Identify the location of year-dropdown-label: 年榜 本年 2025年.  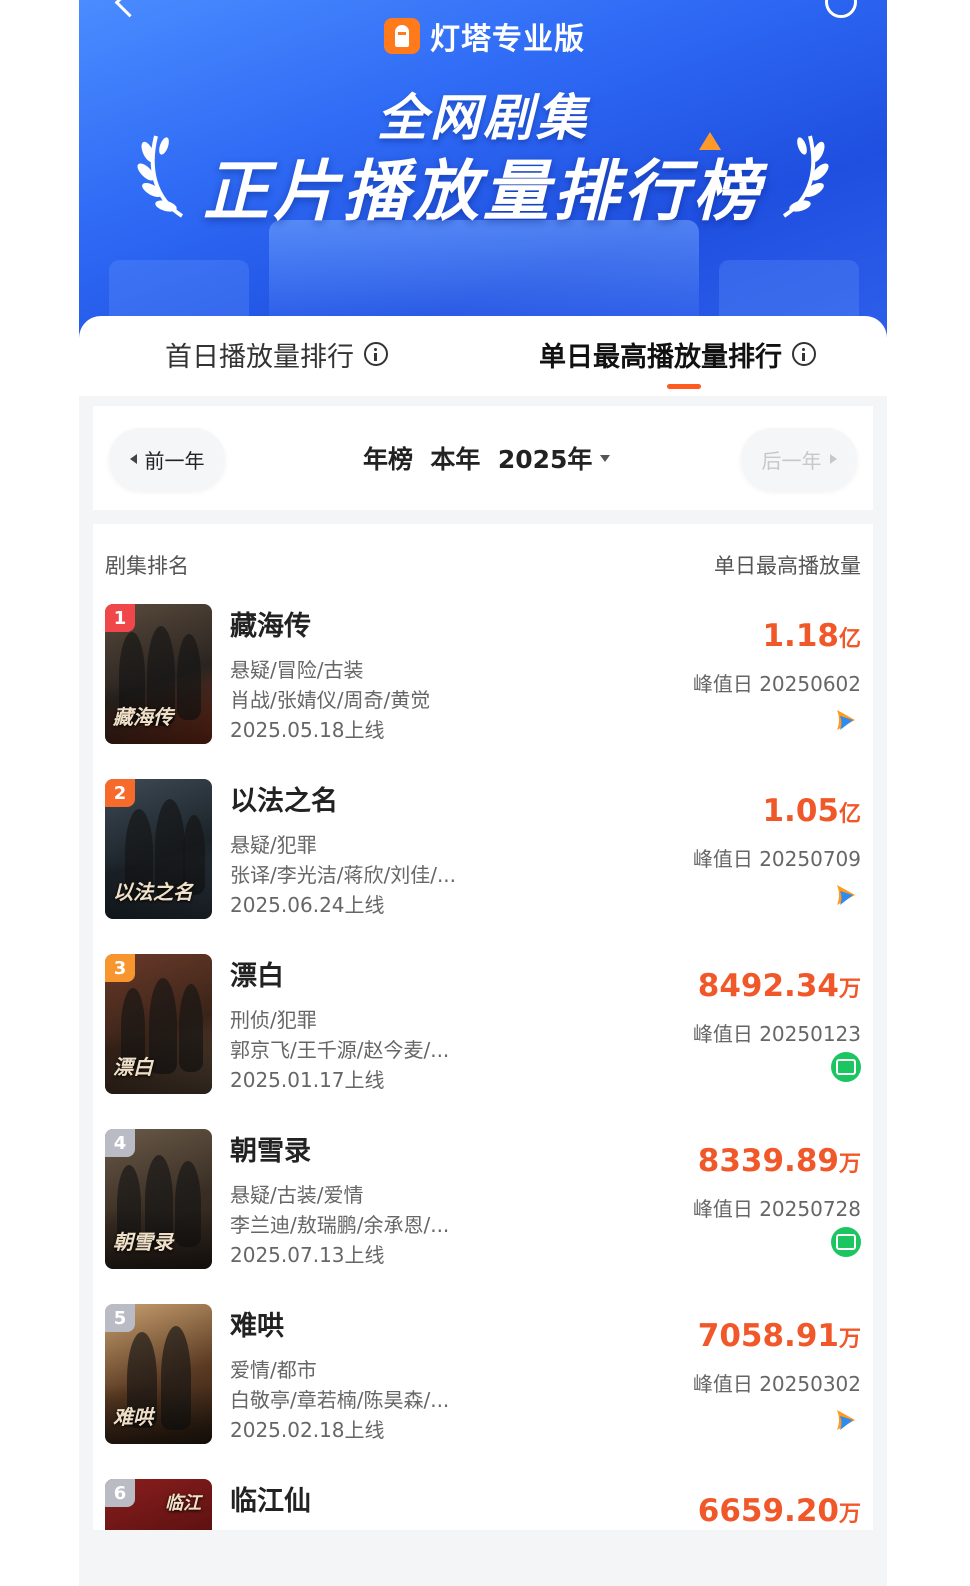
(478, 459).